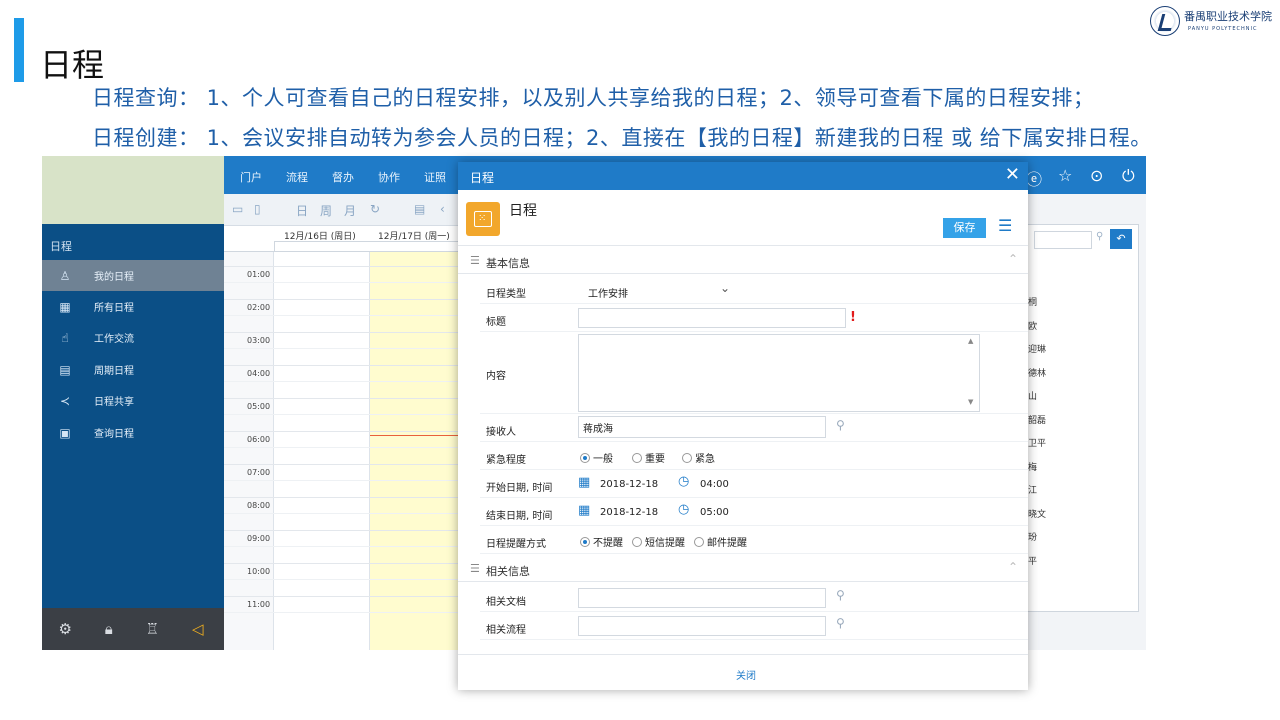  I want to click on close-icon: ✕, so click(1012, 175).